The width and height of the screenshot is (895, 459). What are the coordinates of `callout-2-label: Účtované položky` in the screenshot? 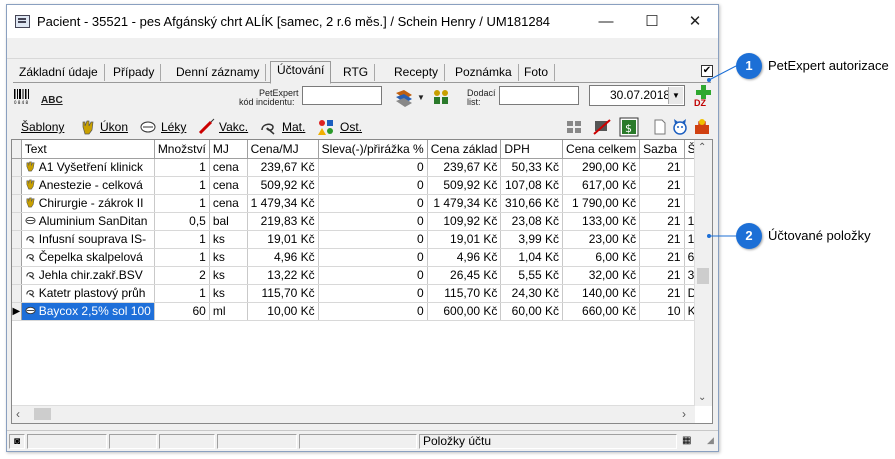 It's located at (819, 235).